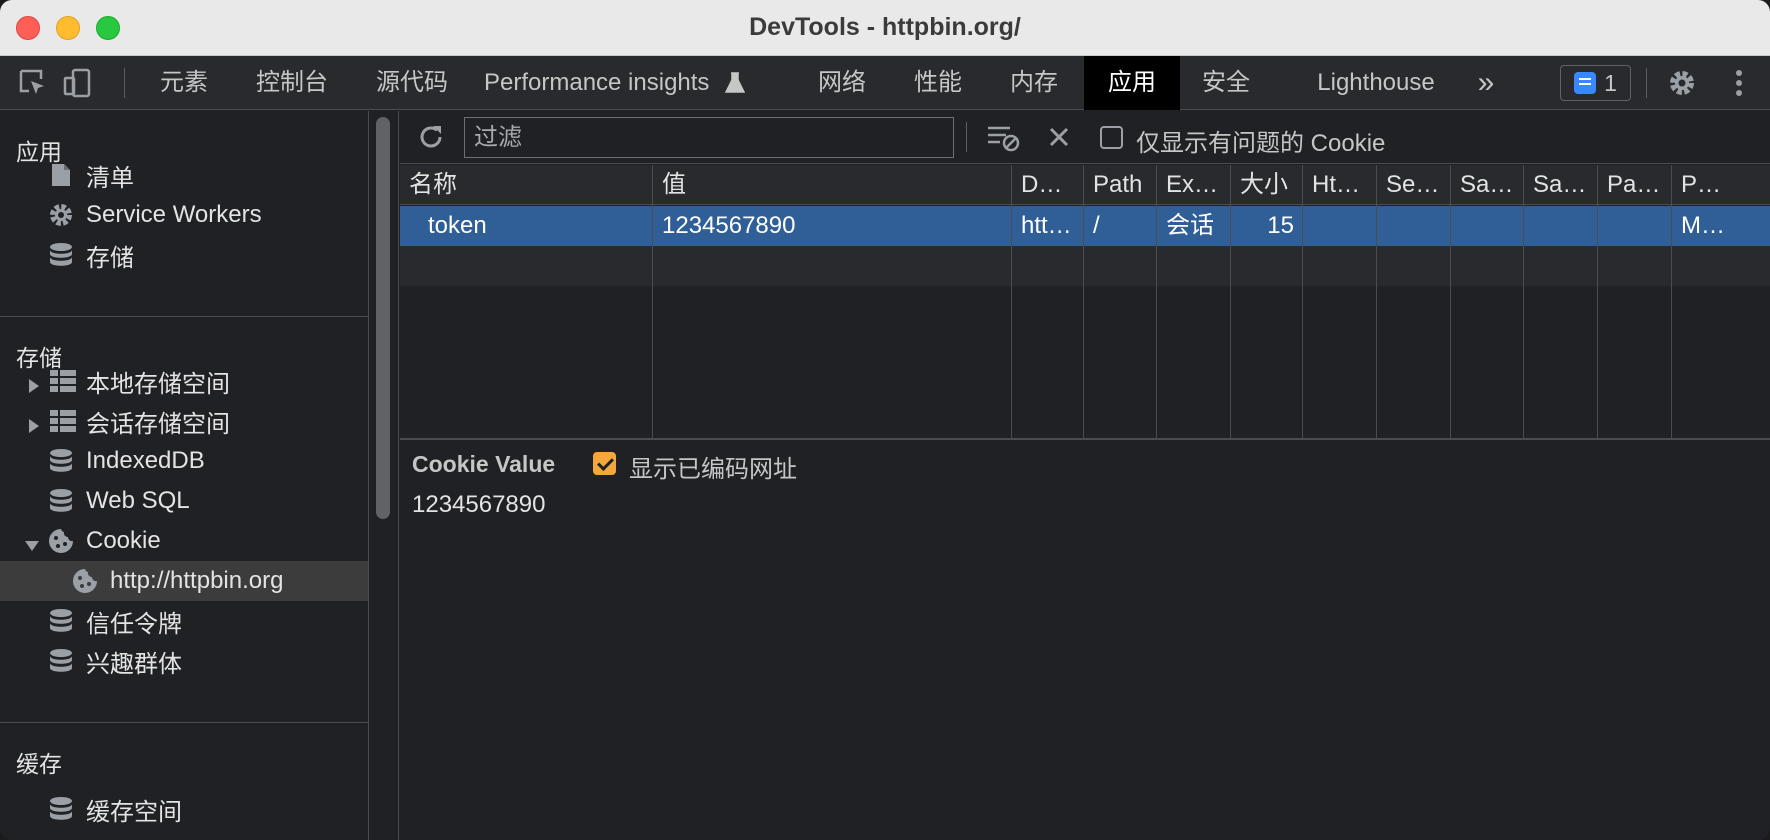 The width and height of the screenshot is (1770, 840). Describe the element at coordinates (184, 83) in the screenshot. I see `tab-elements: 元素` at that location.